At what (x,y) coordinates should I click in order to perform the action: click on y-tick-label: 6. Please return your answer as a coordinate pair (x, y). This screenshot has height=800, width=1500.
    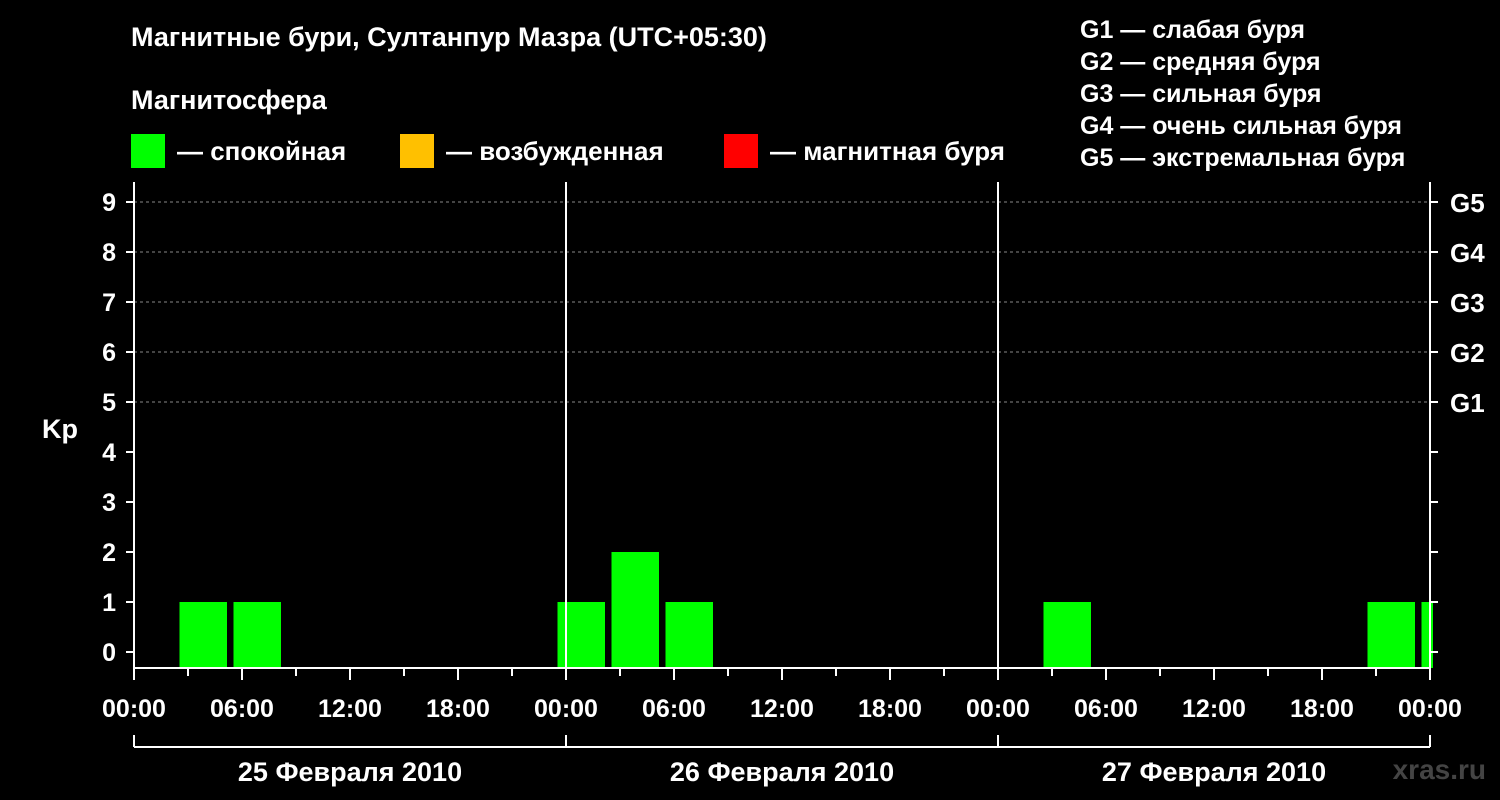
    Looking at the image, I should click on (109, 353).